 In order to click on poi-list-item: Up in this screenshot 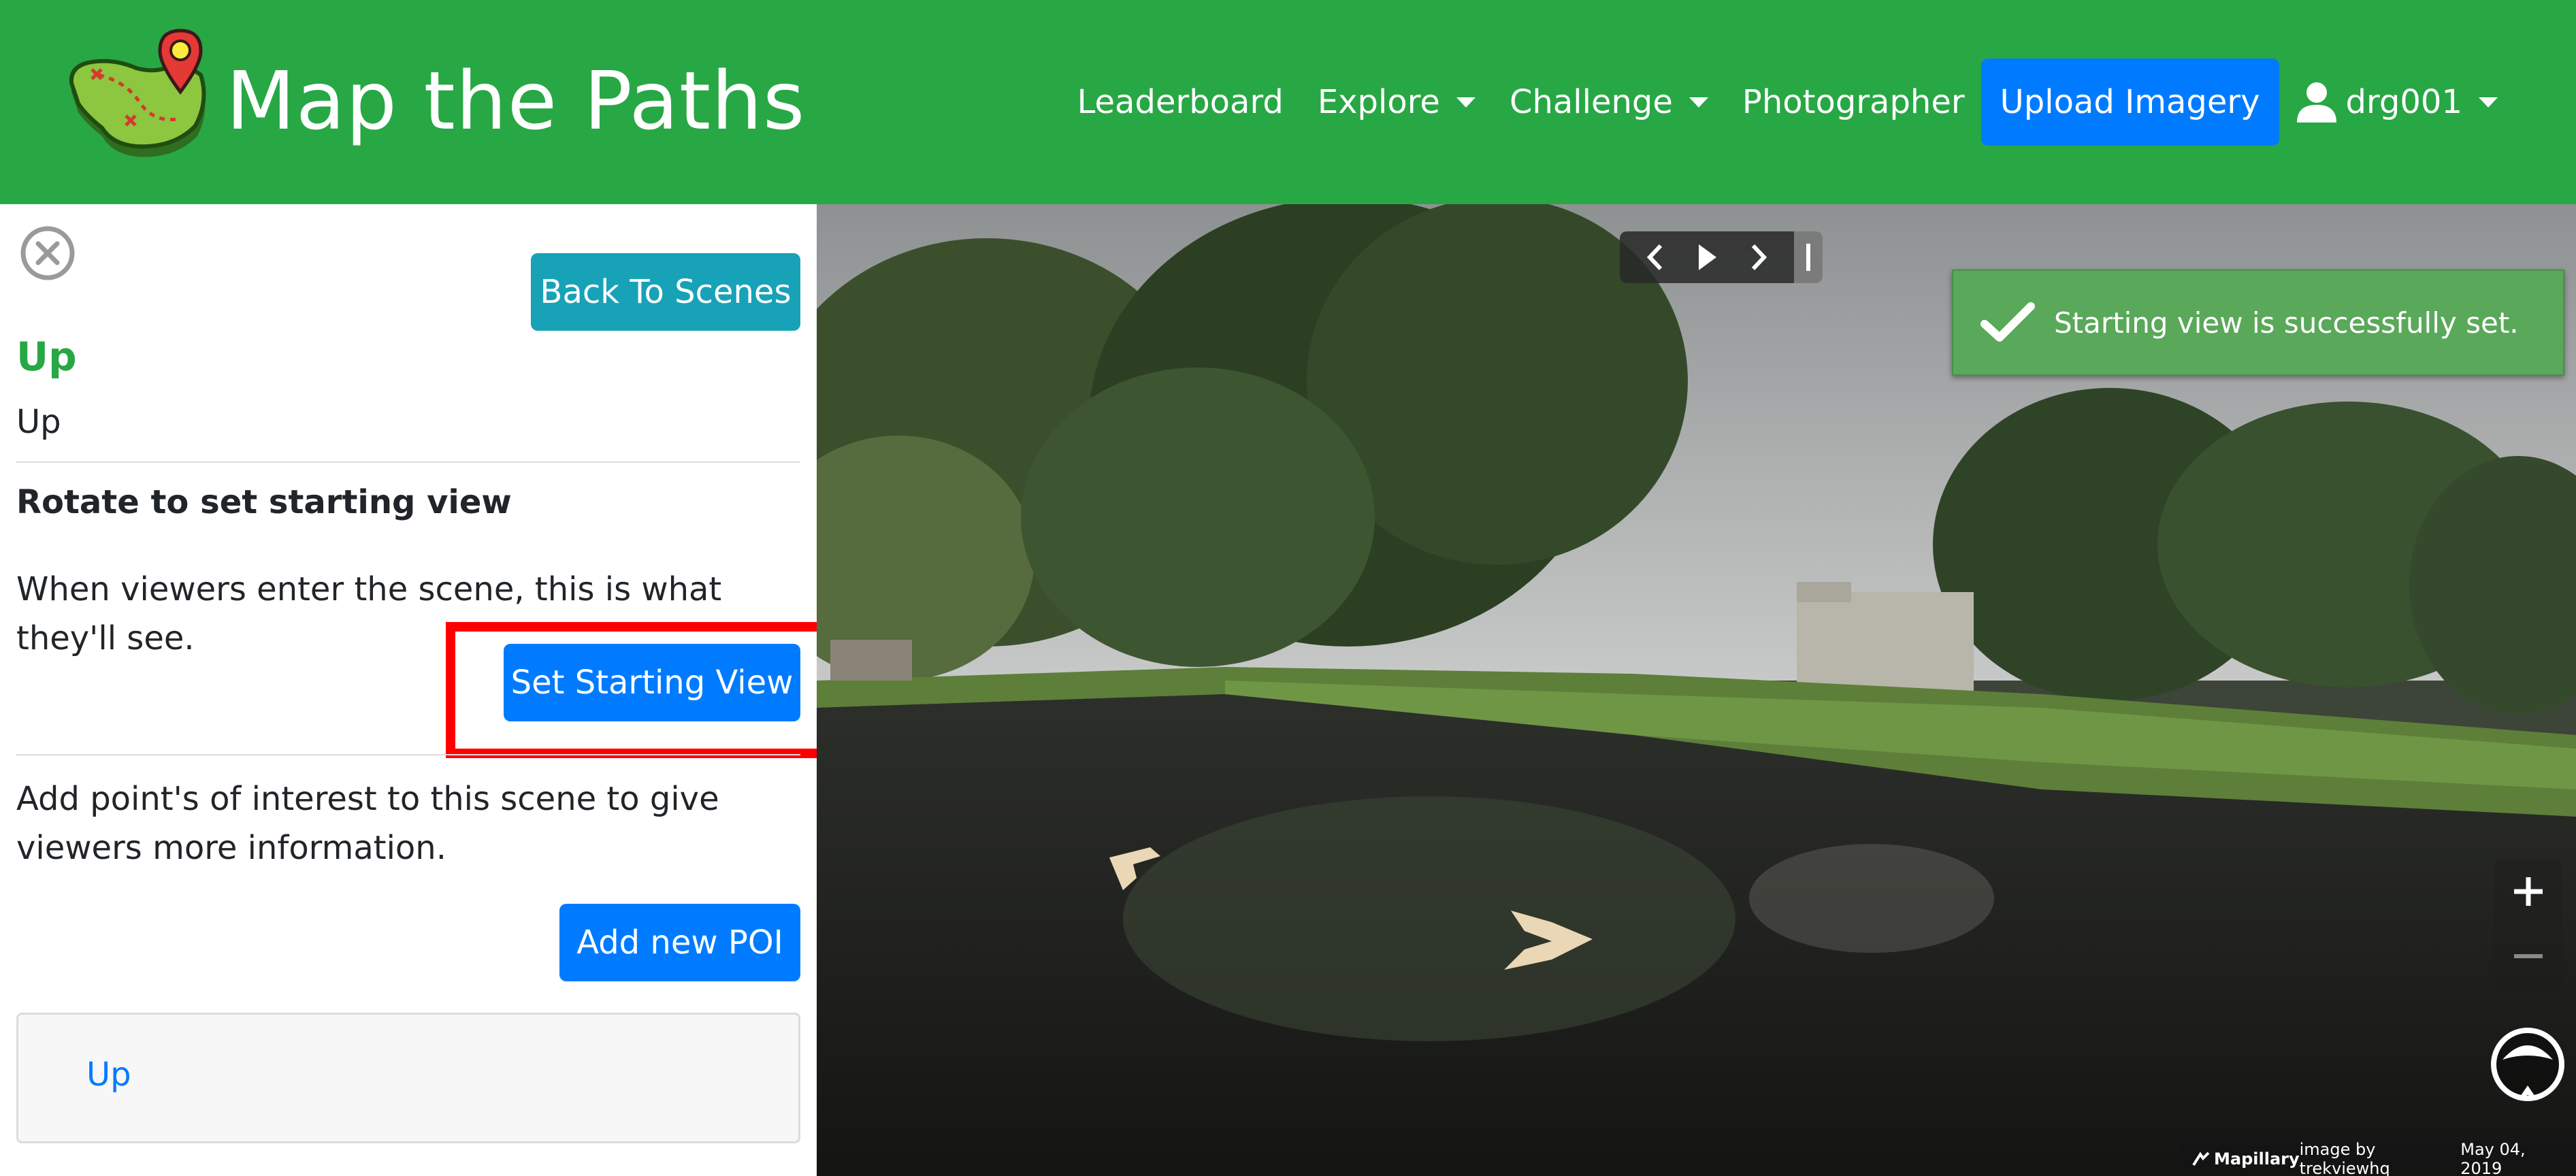, I will do `click(408, 1078)`.